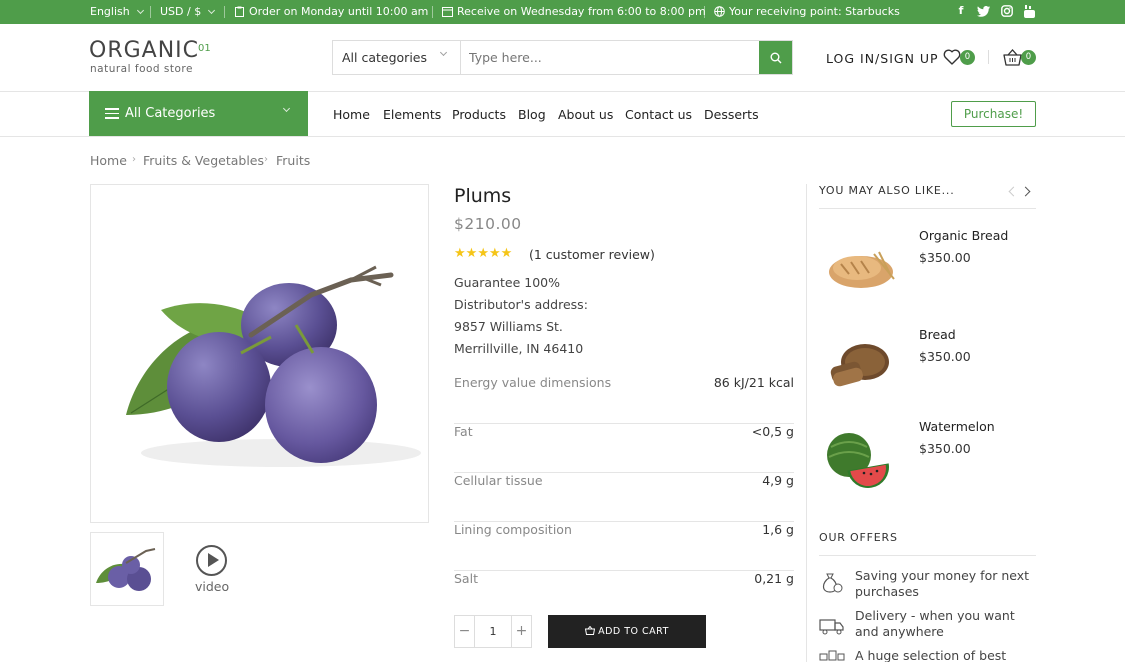 The image size is (1125, 662). I want to click on search-bar: All categories, so click(562, 57).